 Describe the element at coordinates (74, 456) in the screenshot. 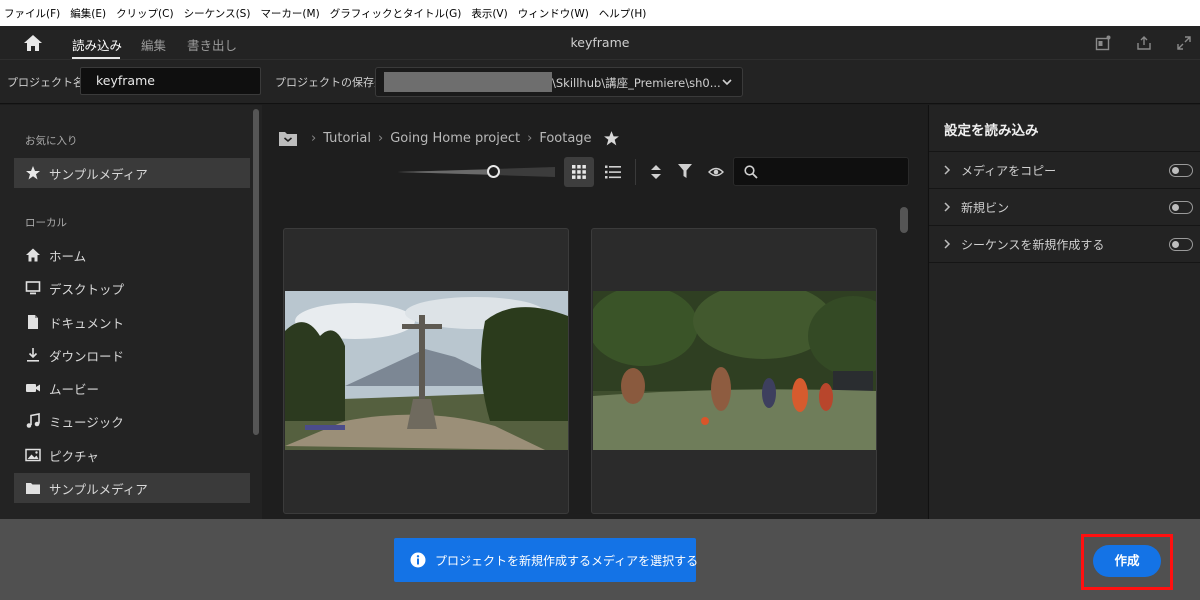

I see `sidebar-item-label: ピクチャ` at that location.